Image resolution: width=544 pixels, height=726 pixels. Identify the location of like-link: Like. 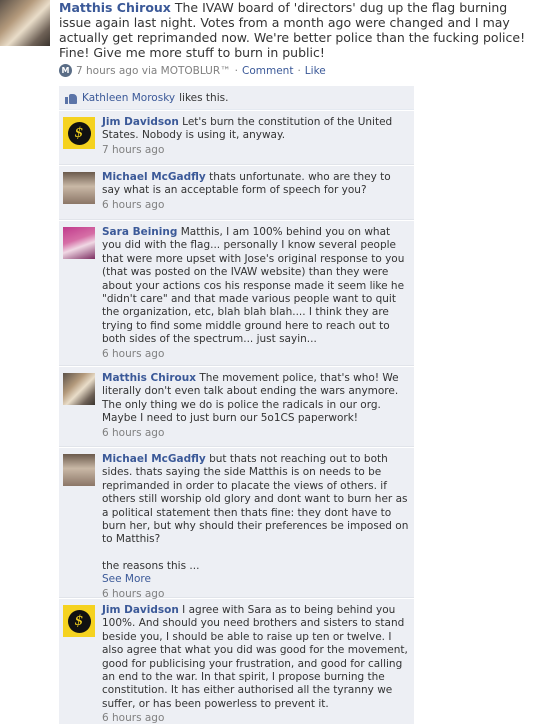
(315, 71).